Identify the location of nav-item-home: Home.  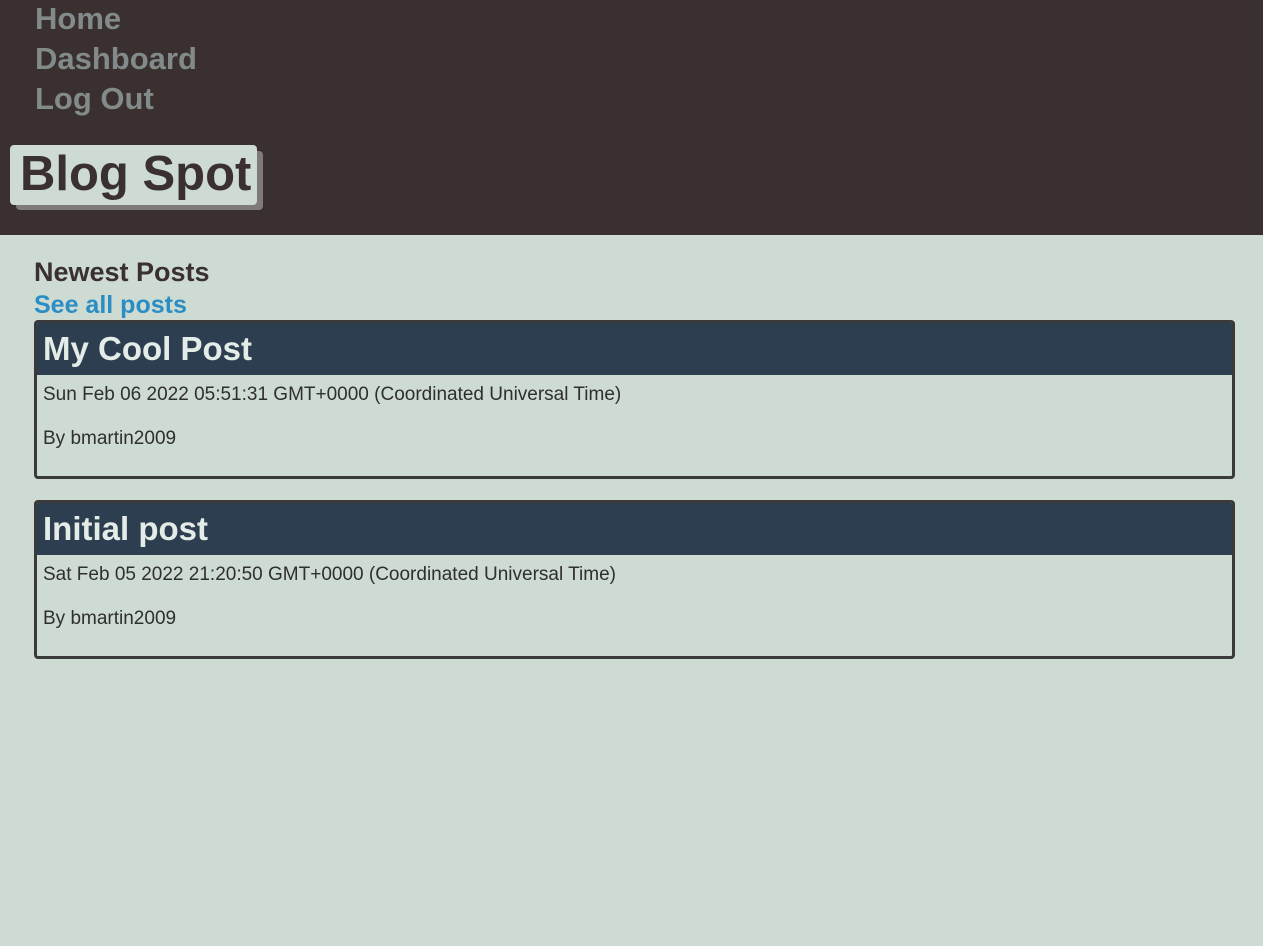
(116, 20).